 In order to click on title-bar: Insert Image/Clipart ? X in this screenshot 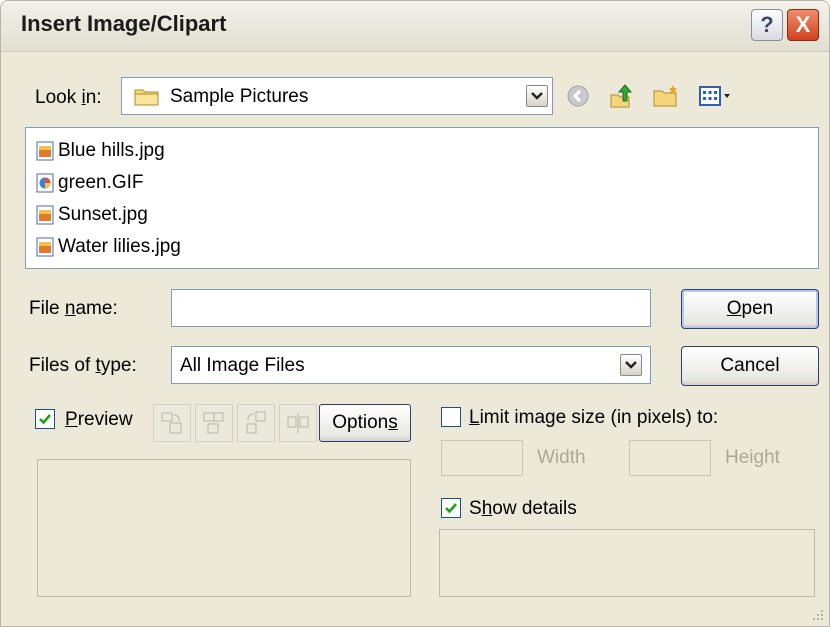, I will do `click(415, 26)`.